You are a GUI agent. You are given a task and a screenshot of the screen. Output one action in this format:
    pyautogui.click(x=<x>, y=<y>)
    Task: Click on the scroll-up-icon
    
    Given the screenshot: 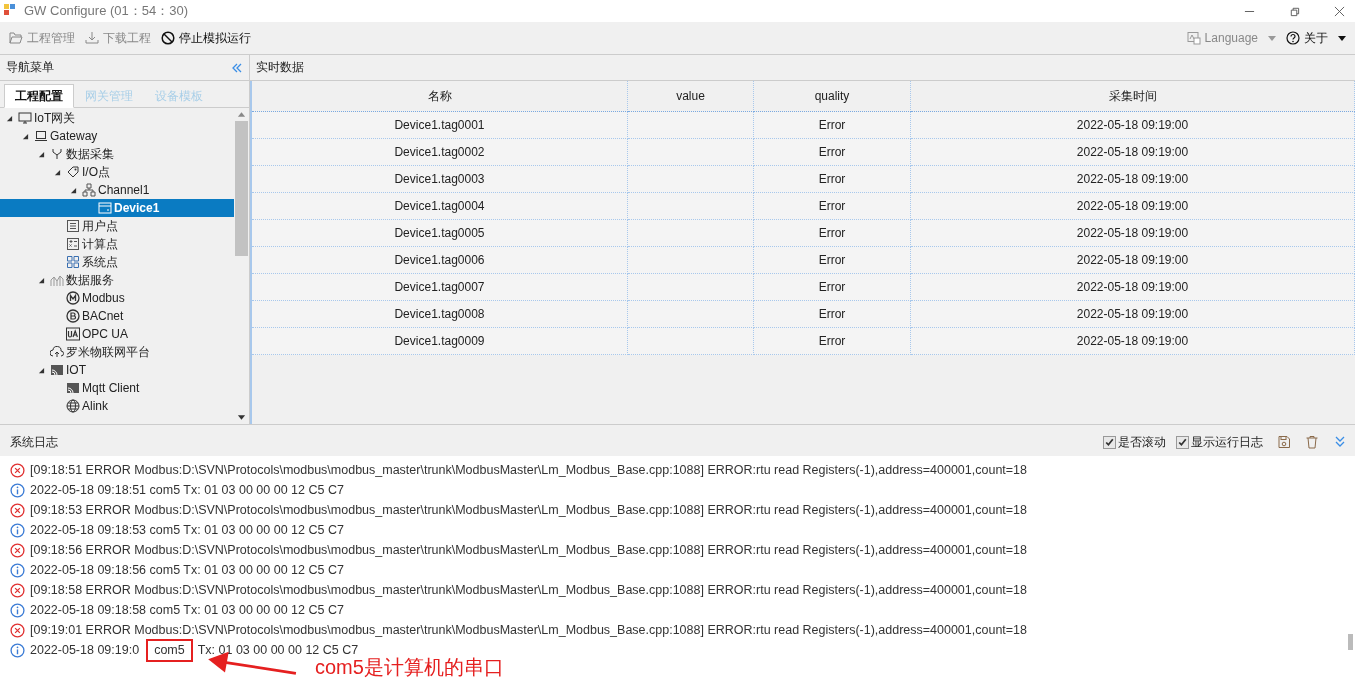 What is the action you would take?
    pyautogui.click(x=241, y=114)
    